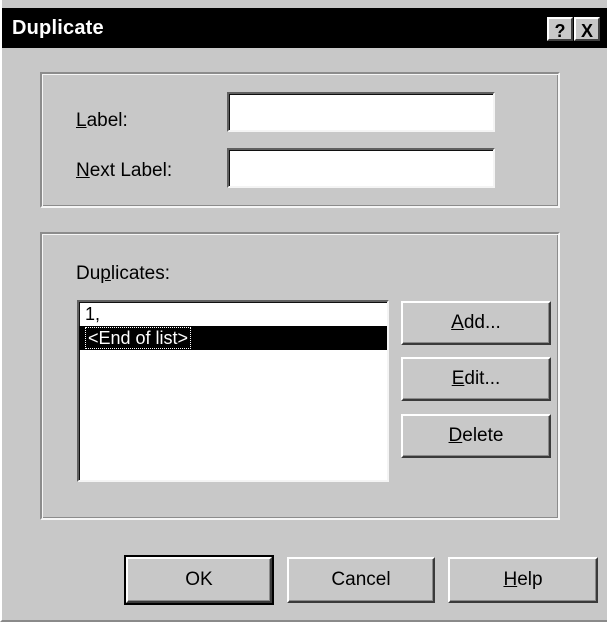 The image size is (607, 622). Describe the element at coordinates (361, 112) in the screenshot. I see `label-input` at that location.